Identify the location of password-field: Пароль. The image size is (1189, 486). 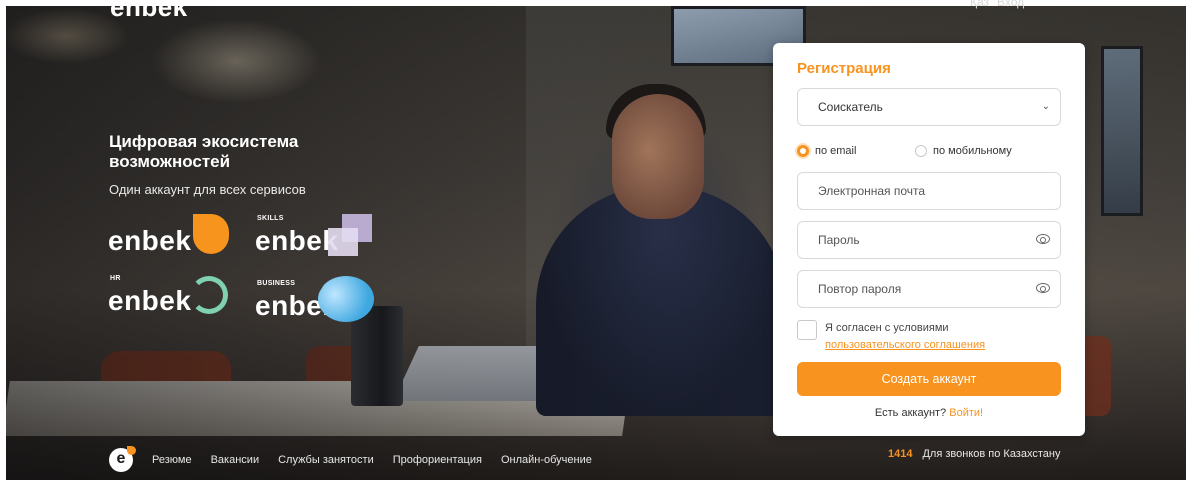
(929, 240).